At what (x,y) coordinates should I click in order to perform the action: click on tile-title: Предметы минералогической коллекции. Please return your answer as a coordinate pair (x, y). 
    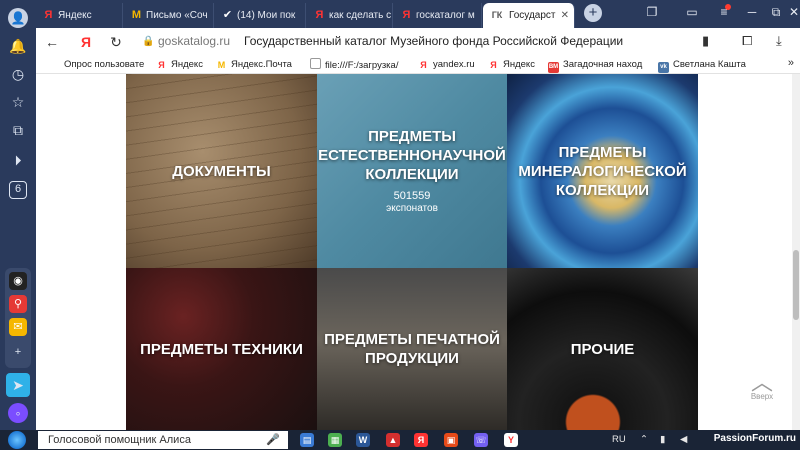
    Looking at the image, I should click on (602, 171).